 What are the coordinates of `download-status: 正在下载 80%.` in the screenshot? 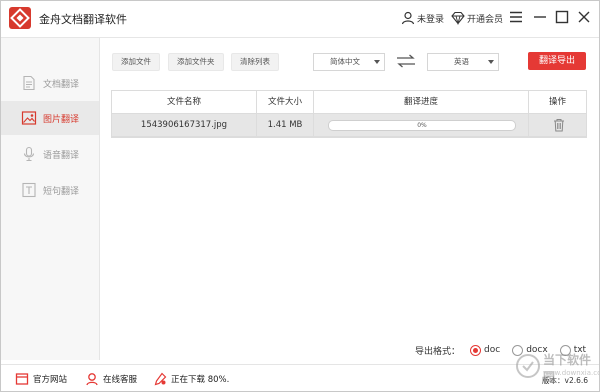 It's located at (191, 379).